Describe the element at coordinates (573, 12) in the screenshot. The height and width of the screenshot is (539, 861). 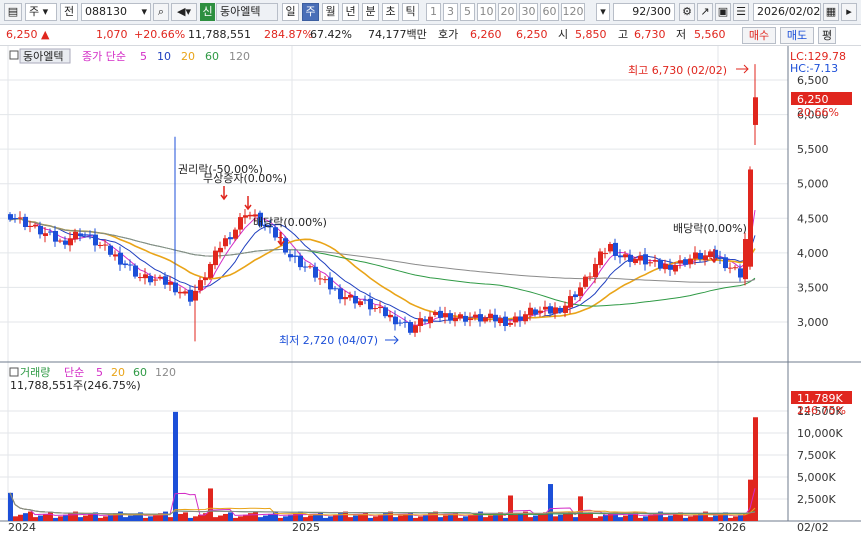
I see `minute-opt-120: 120` at that location.